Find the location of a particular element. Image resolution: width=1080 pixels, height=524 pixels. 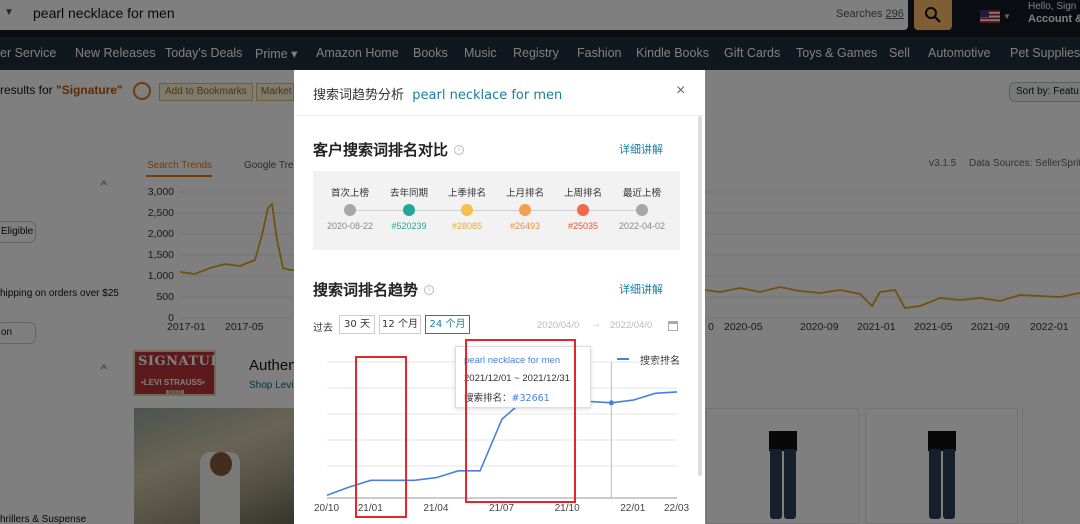

modal-title: 搜索词趋势分析 pearl necklace for men is located at coordinates (437, 93).